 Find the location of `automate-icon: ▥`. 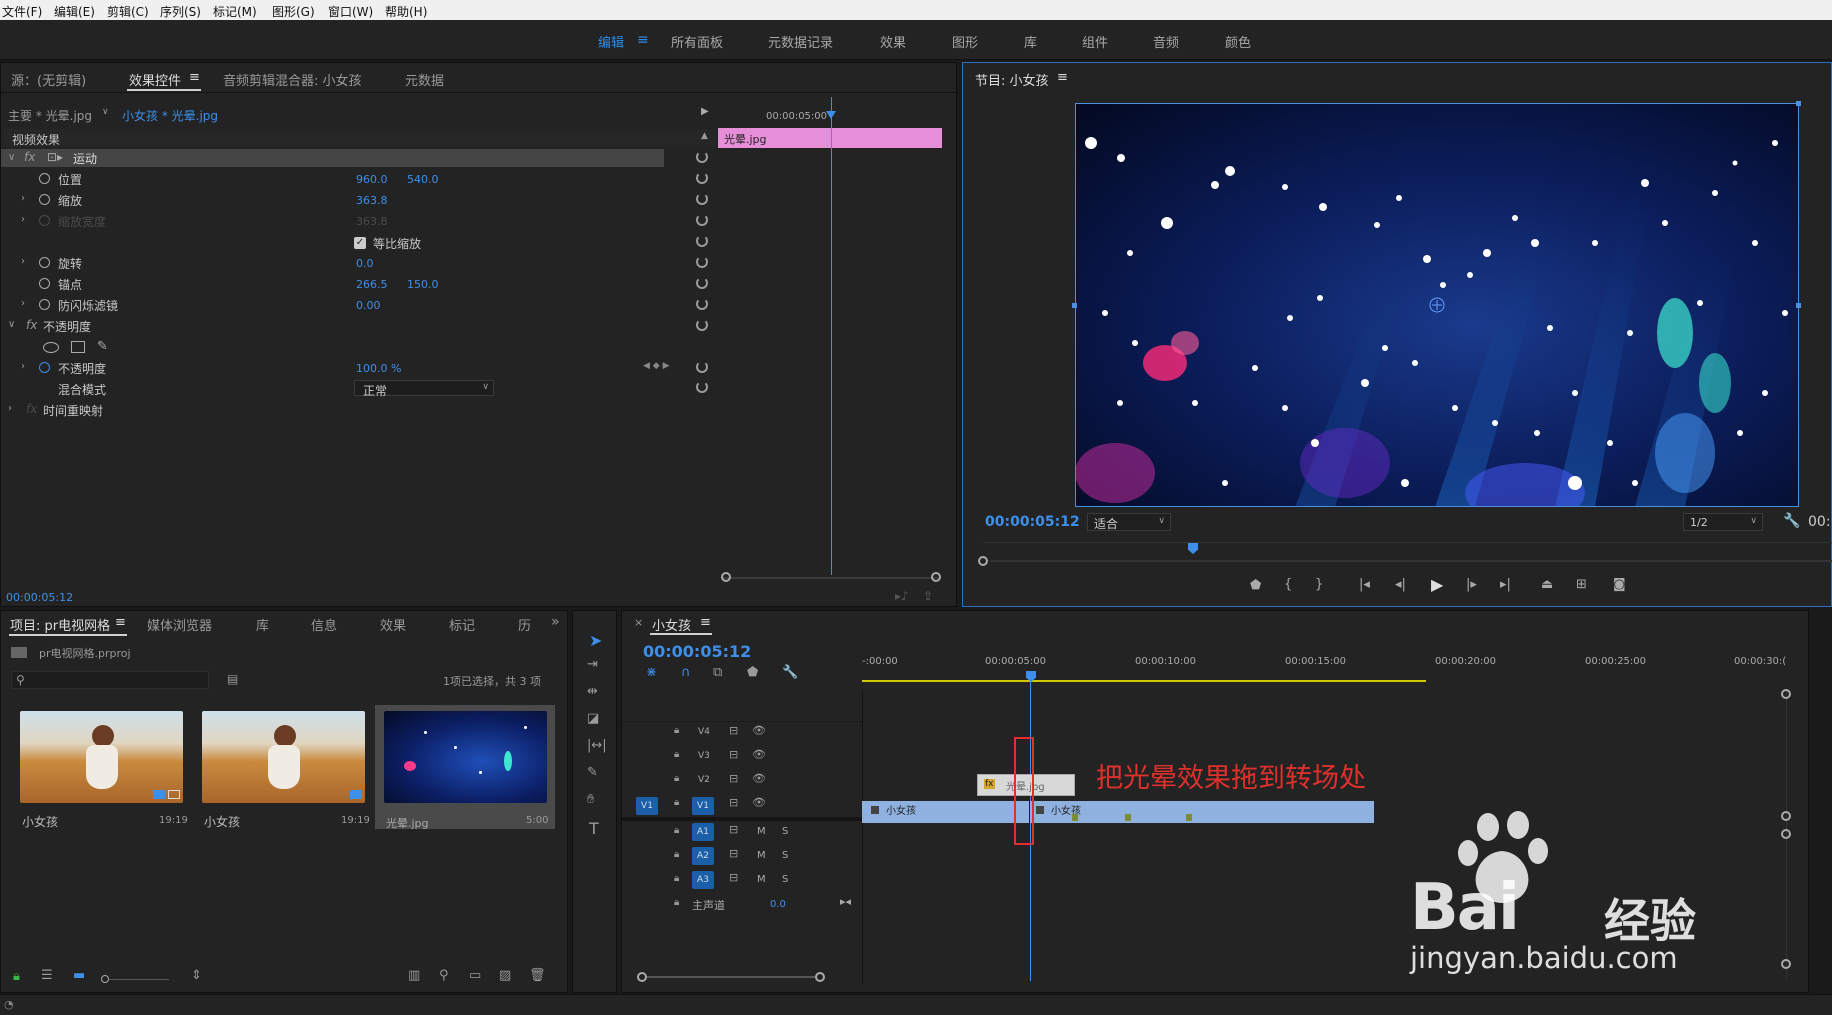

automate-icon: ▥ is located at coordinates (414, 975).